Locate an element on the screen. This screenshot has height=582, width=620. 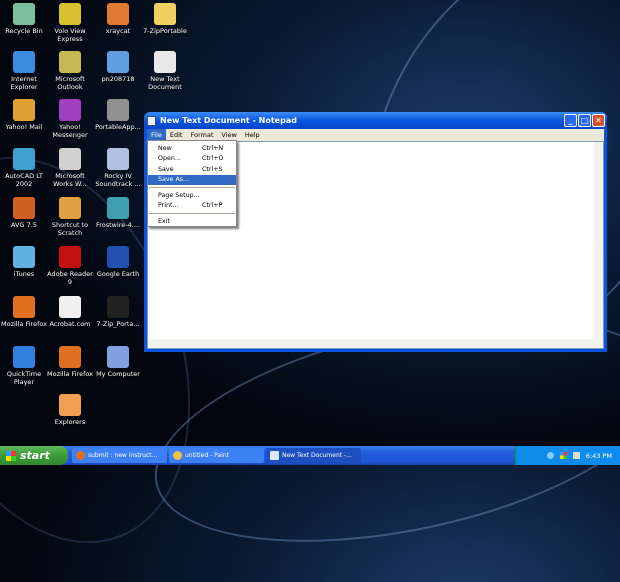
clock: 6:43 PM is located at coordinates (599, 456).